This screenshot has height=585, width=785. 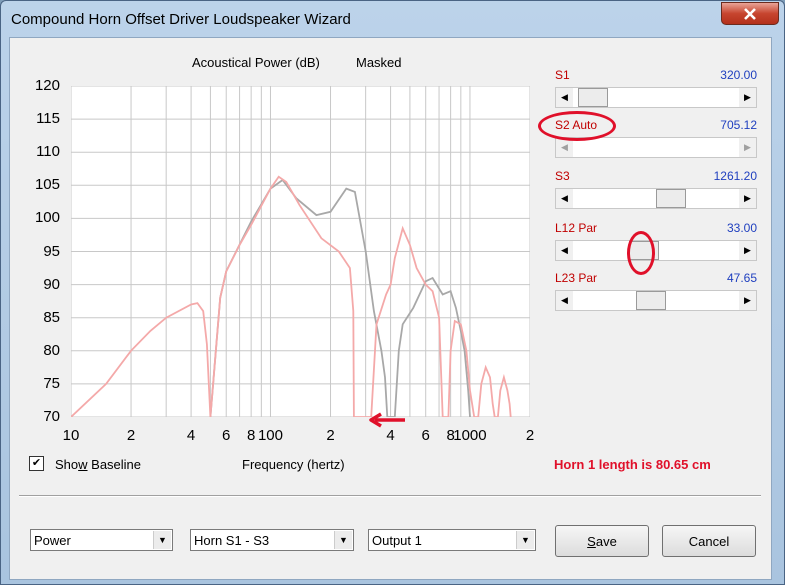 What do you see at coordinates (272, 540) in the screenshot?
I see `horn-dropdown: Horn S1 - S3 ▼` at bounding box center [272, 540].